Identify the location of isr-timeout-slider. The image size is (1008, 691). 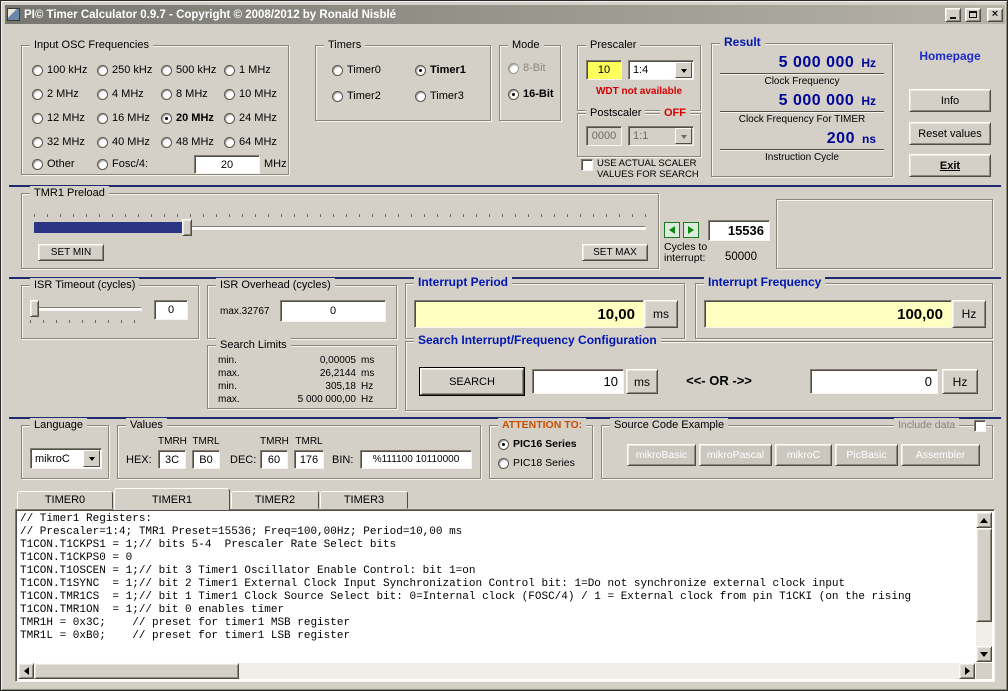
(86, 308).